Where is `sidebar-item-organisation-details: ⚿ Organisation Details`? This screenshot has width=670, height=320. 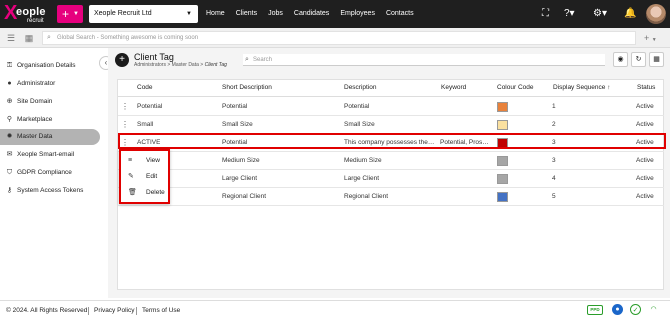
sidebar-item-organisation-details: ⚿ Organisation Details is located at coordinates (50, 66).